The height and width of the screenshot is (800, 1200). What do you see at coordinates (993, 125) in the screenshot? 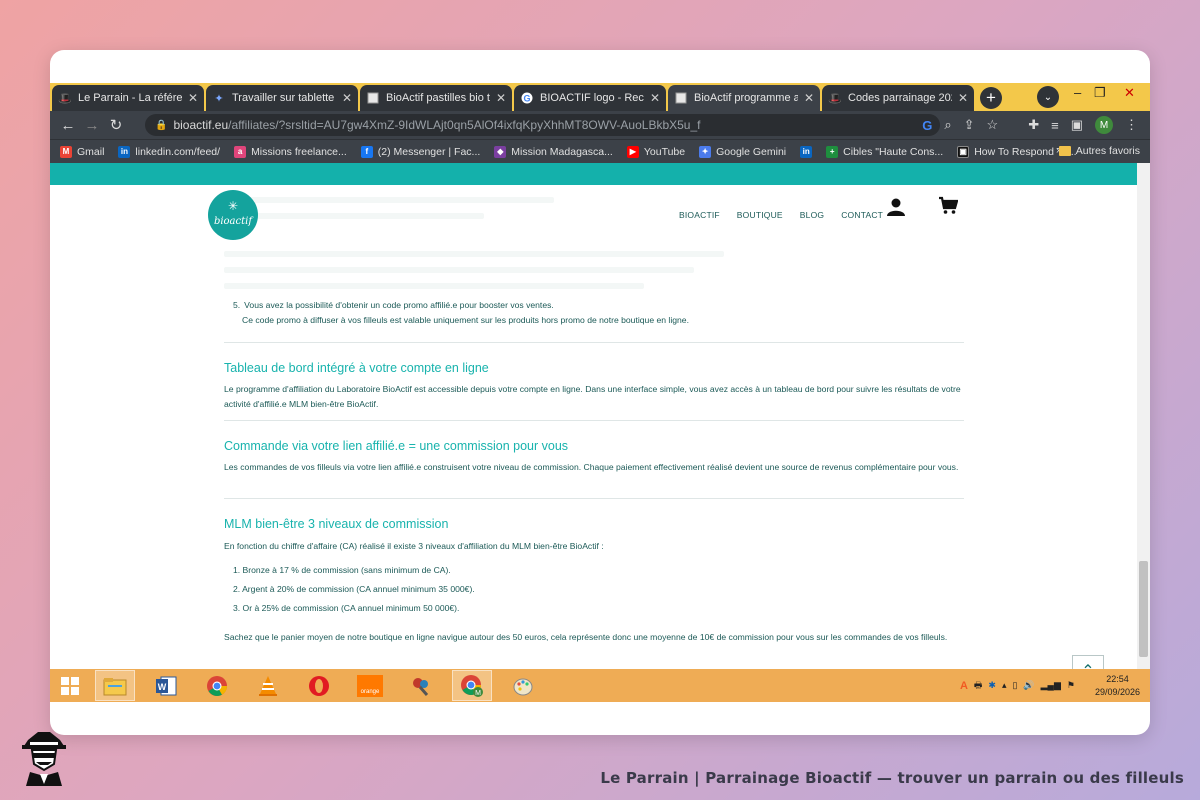
I see `bookmark-star-icon: ☆` at bounding box center [993, 125].